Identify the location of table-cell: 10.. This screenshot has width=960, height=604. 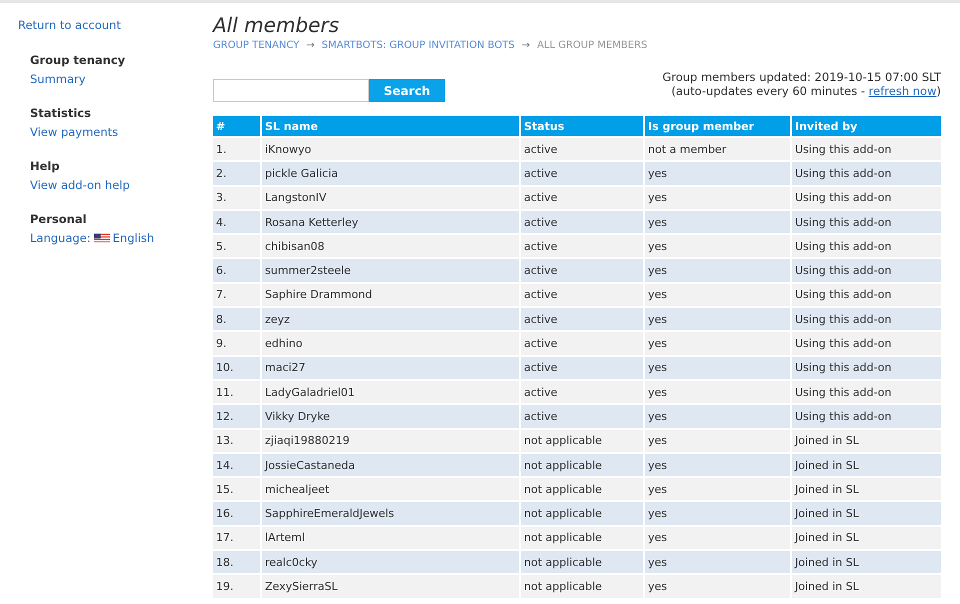
(236, 367).